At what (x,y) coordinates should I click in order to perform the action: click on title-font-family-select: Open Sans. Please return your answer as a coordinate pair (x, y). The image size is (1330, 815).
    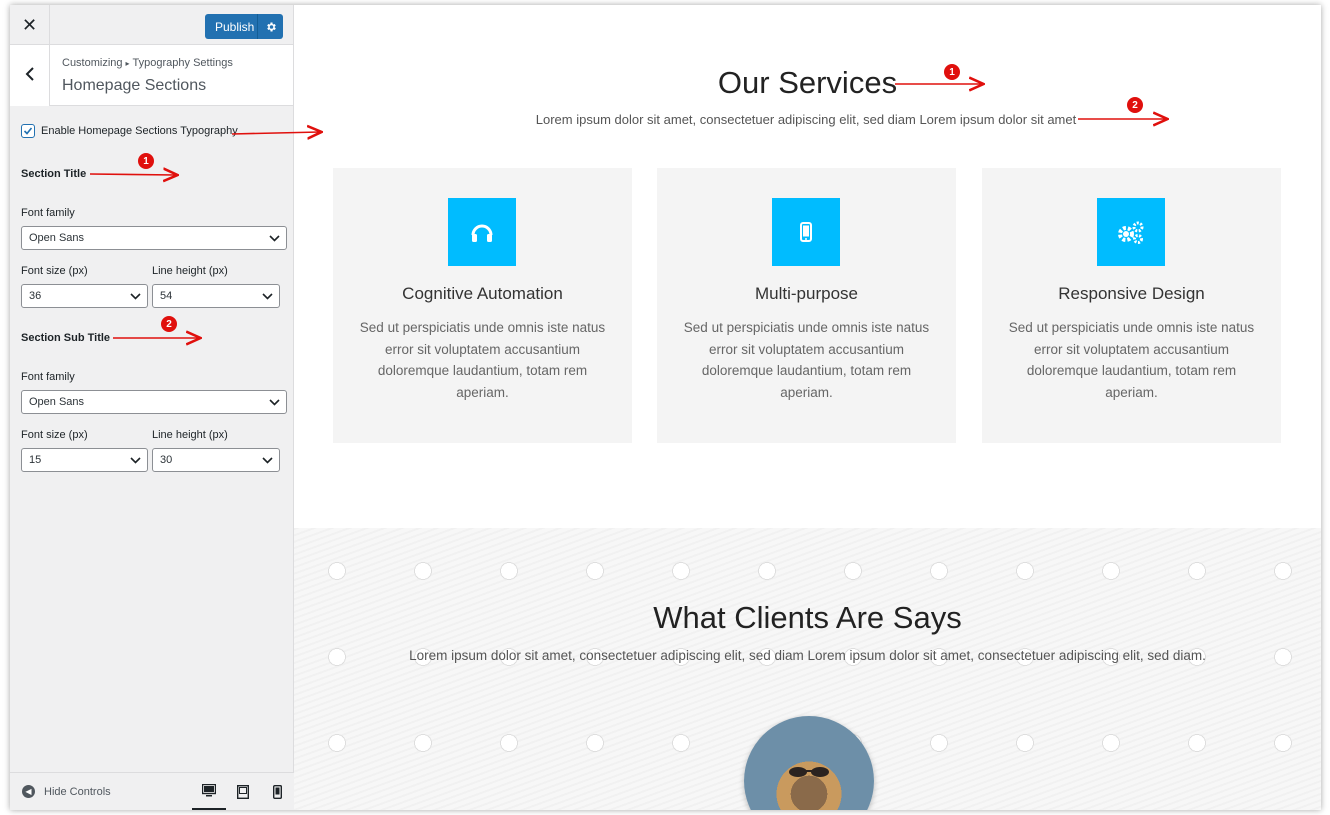
    Looking at the image, I should click on (154, 238).